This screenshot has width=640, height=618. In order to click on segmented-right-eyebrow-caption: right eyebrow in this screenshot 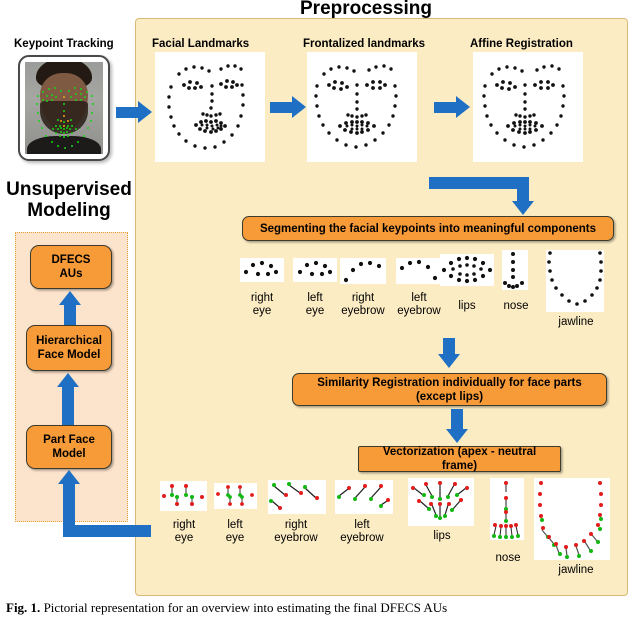, I will do `click(363, 304)`.